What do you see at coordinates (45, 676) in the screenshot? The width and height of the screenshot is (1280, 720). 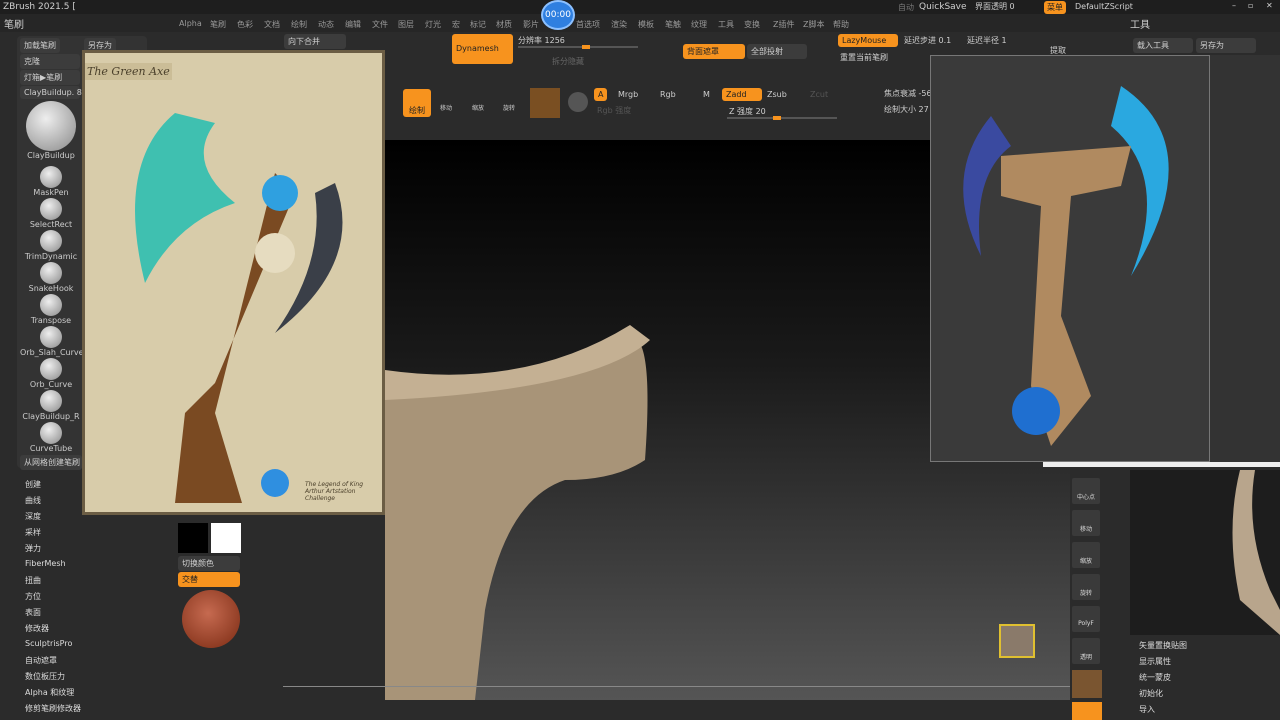 I see `brush-section: 数位板压力` at bounding box center [45, 676].